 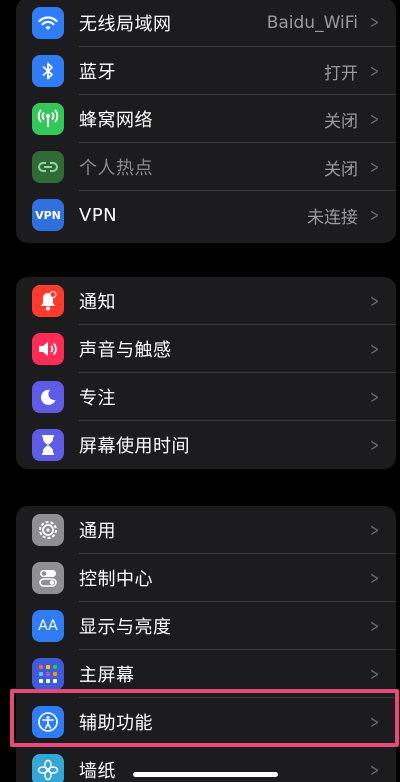 What do you see at coordinates (205, 774) in the screenshot?
I see `home-indicator` at bounding box center [205, 774].